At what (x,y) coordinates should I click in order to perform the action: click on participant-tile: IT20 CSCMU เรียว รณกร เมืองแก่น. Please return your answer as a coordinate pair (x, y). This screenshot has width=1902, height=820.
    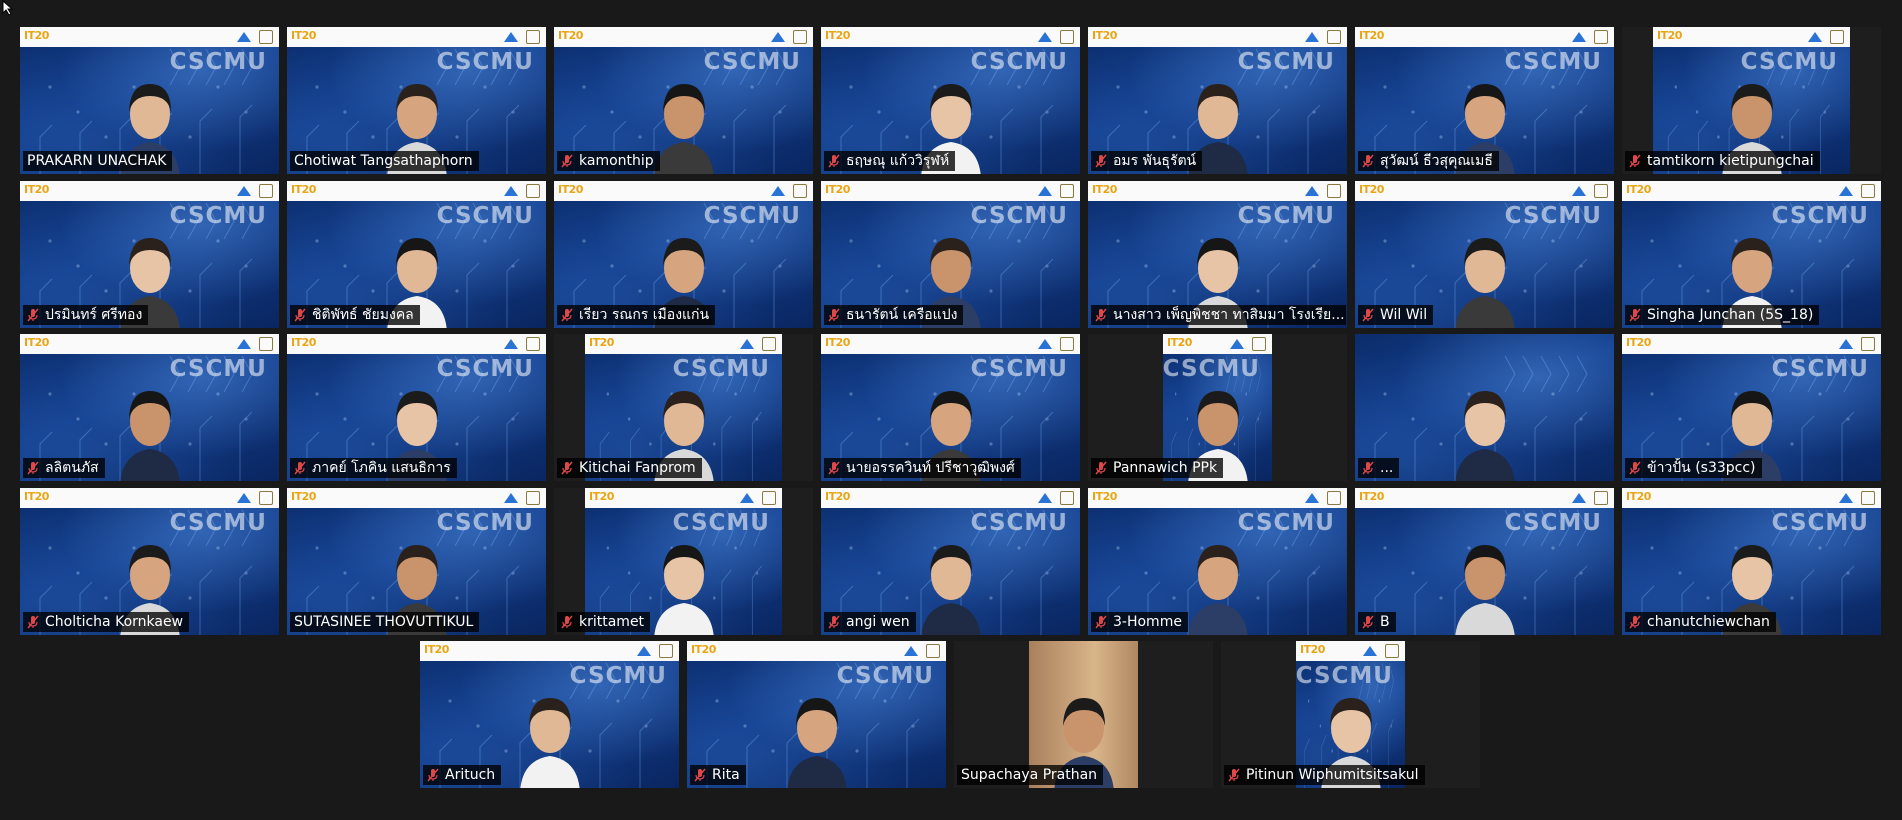
    Looking at the image, I should click on (683, 254).